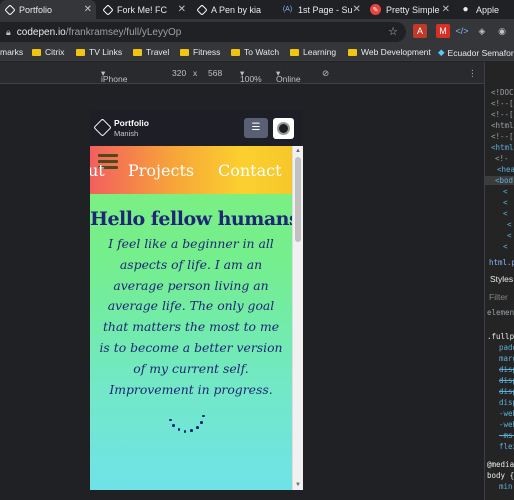  I want to click on url-field: 🔒︎ codepen.io/frankramsey/full/yLeyyOp ☆, so click(203, 32).